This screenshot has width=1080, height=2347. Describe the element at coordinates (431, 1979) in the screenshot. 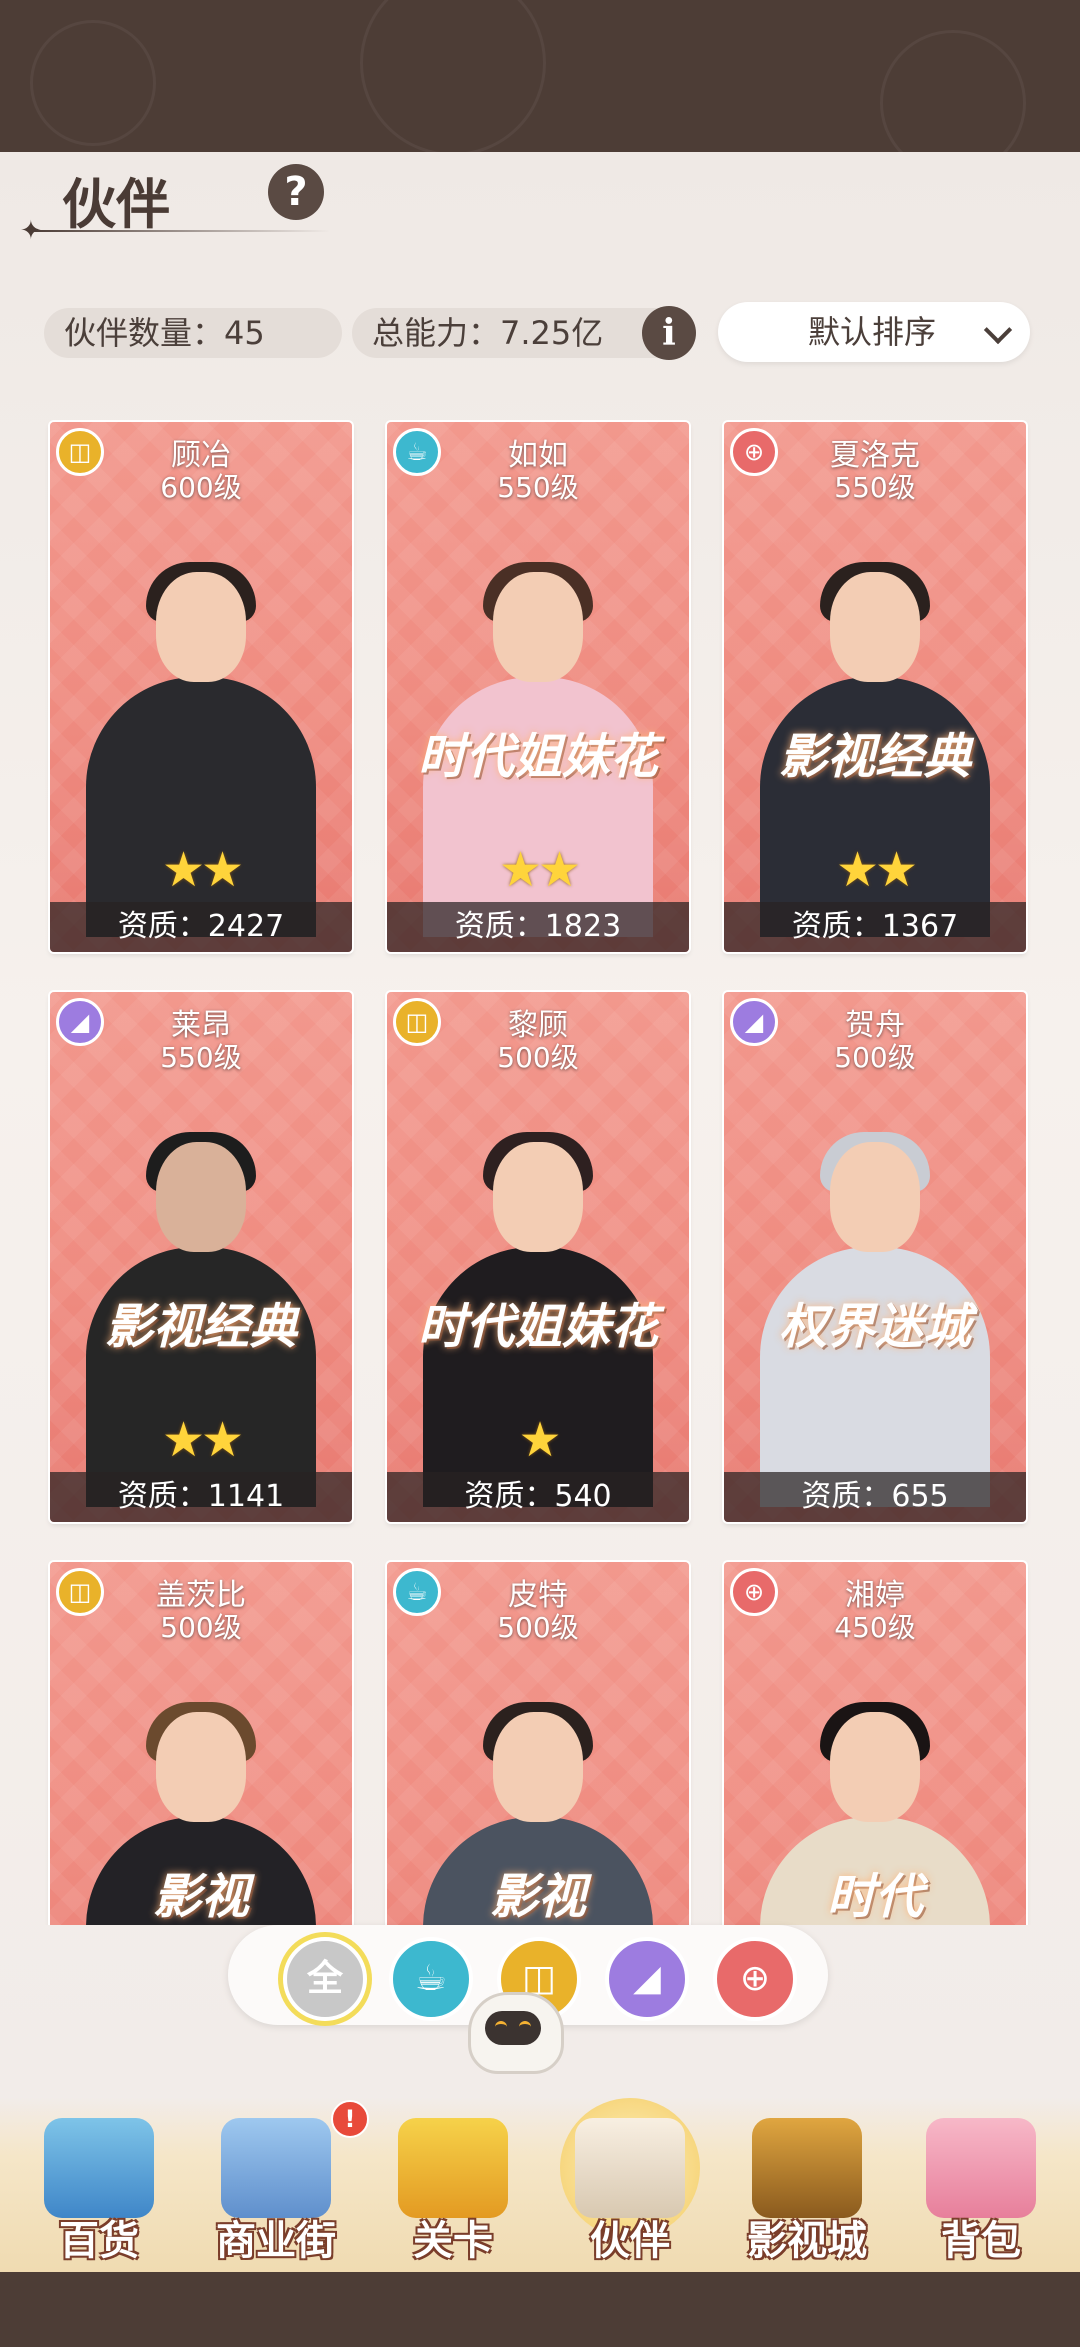

I see `filter-coffee-cup-icon: ☕` at that location.